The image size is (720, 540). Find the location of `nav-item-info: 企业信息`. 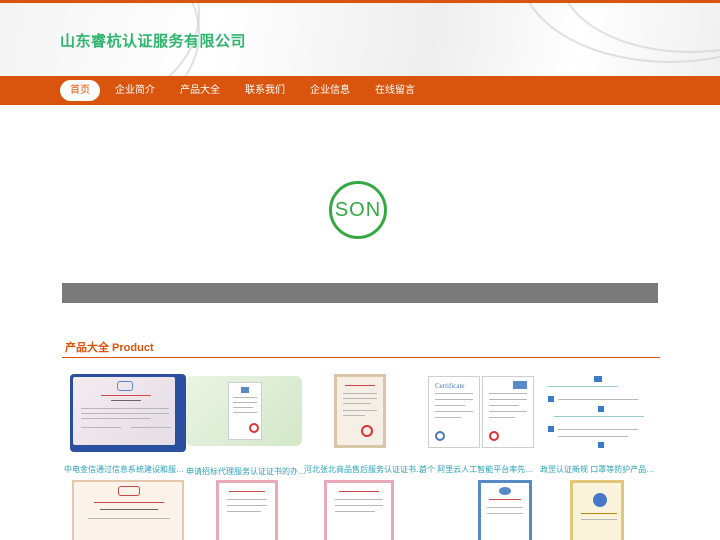

nav-item-info: 企业信息 is located at coordinates (330, 90).